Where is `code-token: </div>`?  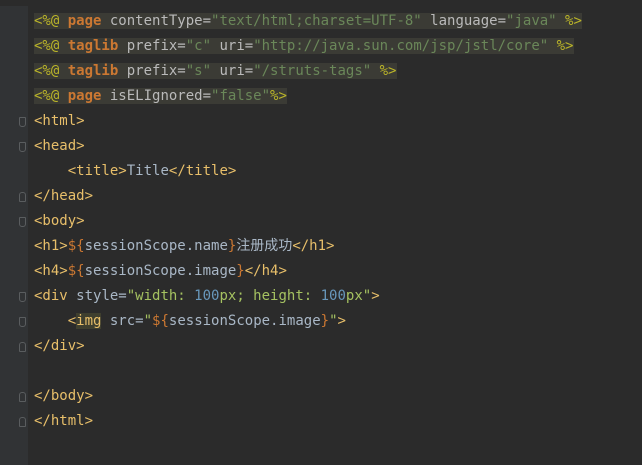
code-token: </div> is located at coordinates (59, 346).